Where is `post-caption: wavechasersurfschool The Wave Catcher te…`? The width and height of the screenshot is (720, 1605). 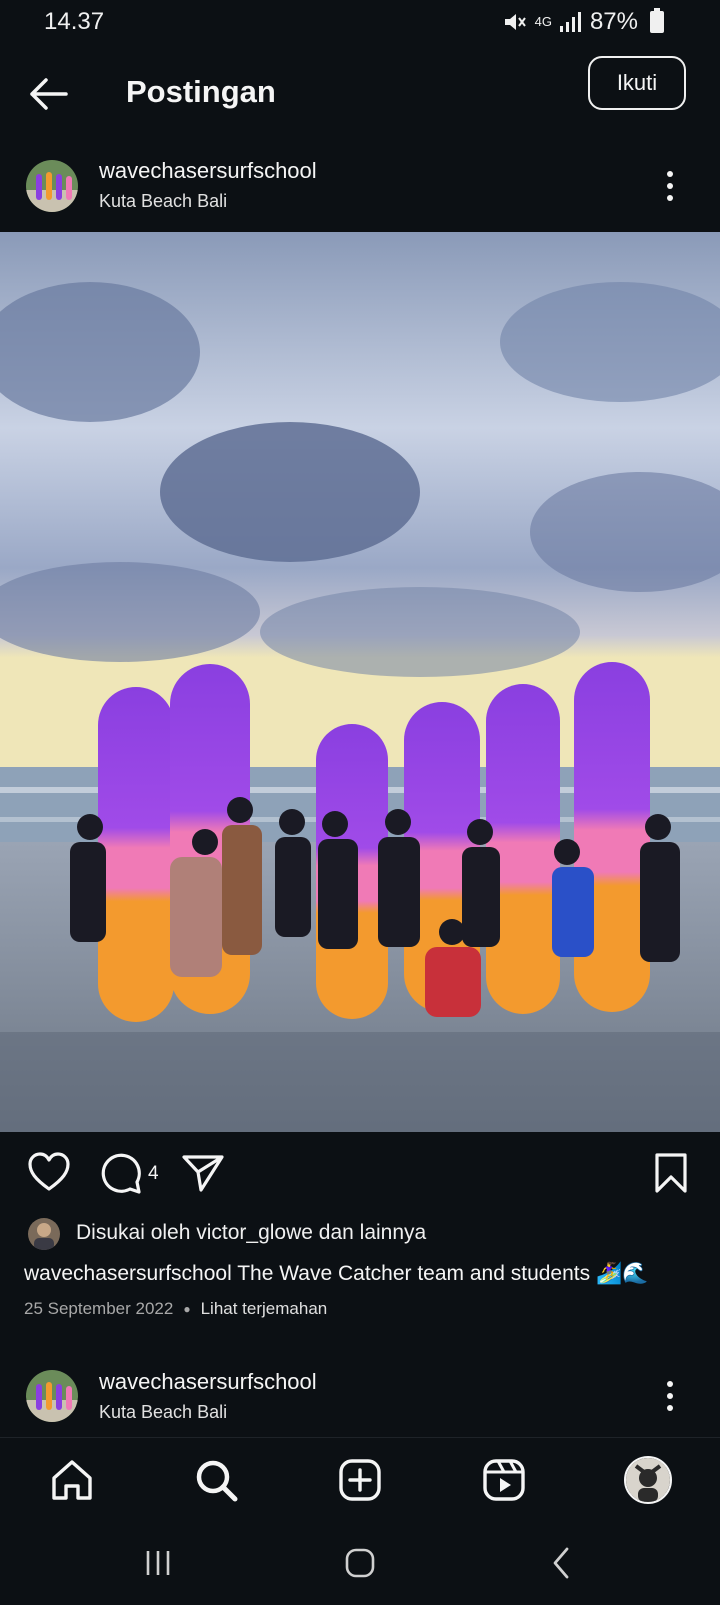
post-caption: wavechasersurfschool The Wave Catcher te… is located at coordinates (336, 1273).